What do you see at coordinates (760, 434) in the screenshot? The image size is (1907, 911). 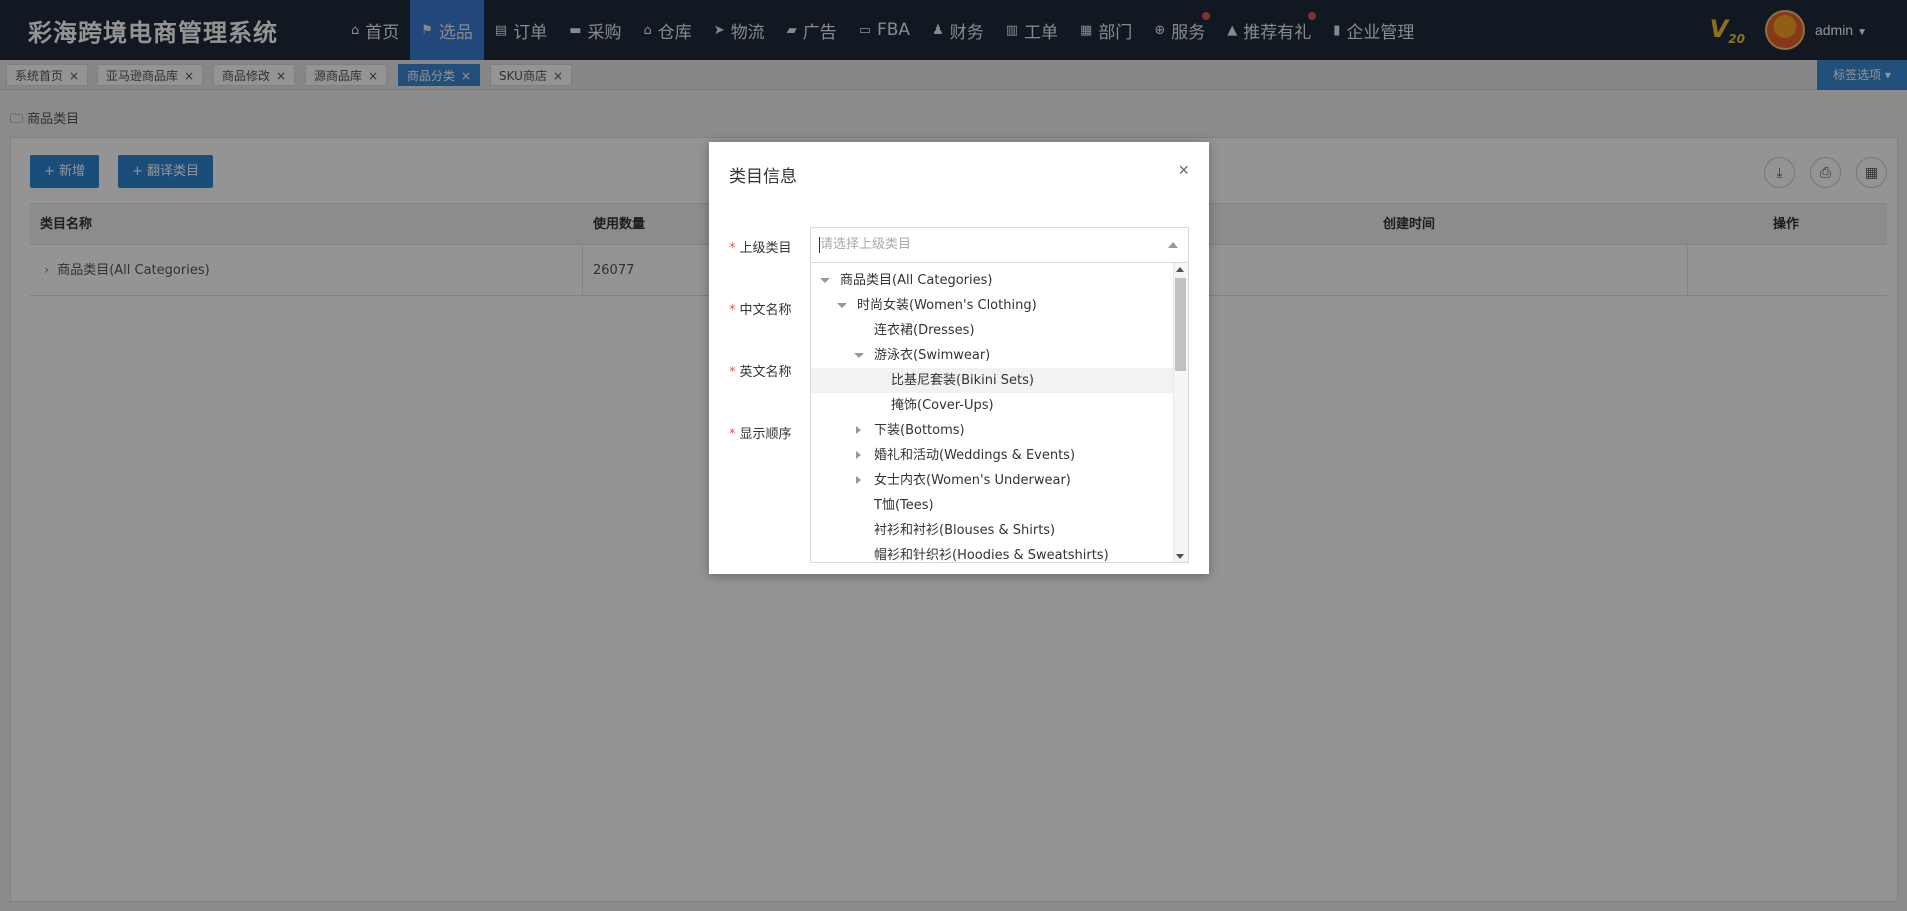 I see `display-order-label: * 显示顺序` at bounding box center [760, 434].